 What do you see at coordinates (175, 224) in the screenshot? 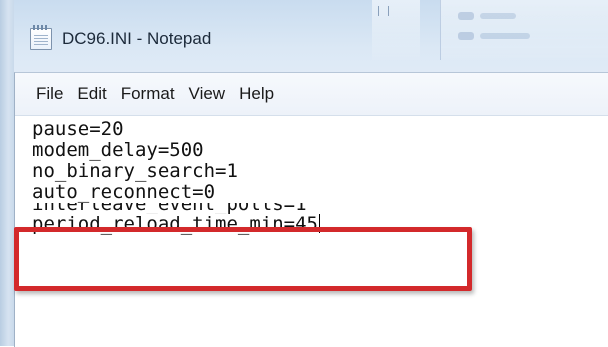
I see `text-line-content: period_reload_time_min=45` at bounding box center [175, 224].